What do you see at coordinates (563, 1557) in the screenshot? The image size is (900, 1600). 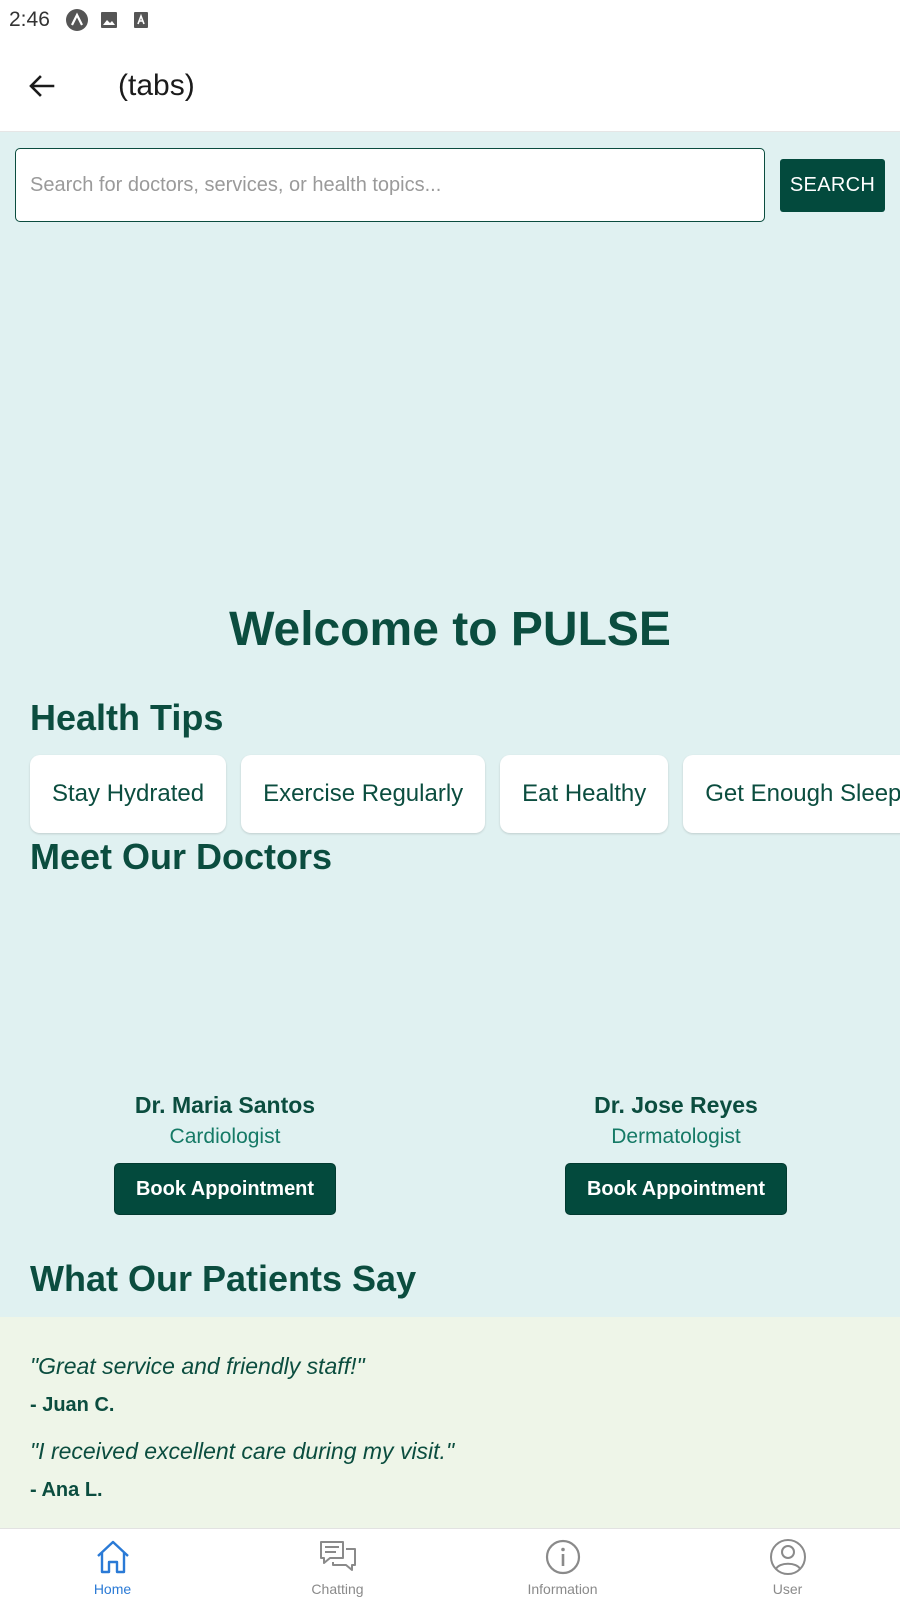 I see `info-icon` at bounding box center [563, 1557].